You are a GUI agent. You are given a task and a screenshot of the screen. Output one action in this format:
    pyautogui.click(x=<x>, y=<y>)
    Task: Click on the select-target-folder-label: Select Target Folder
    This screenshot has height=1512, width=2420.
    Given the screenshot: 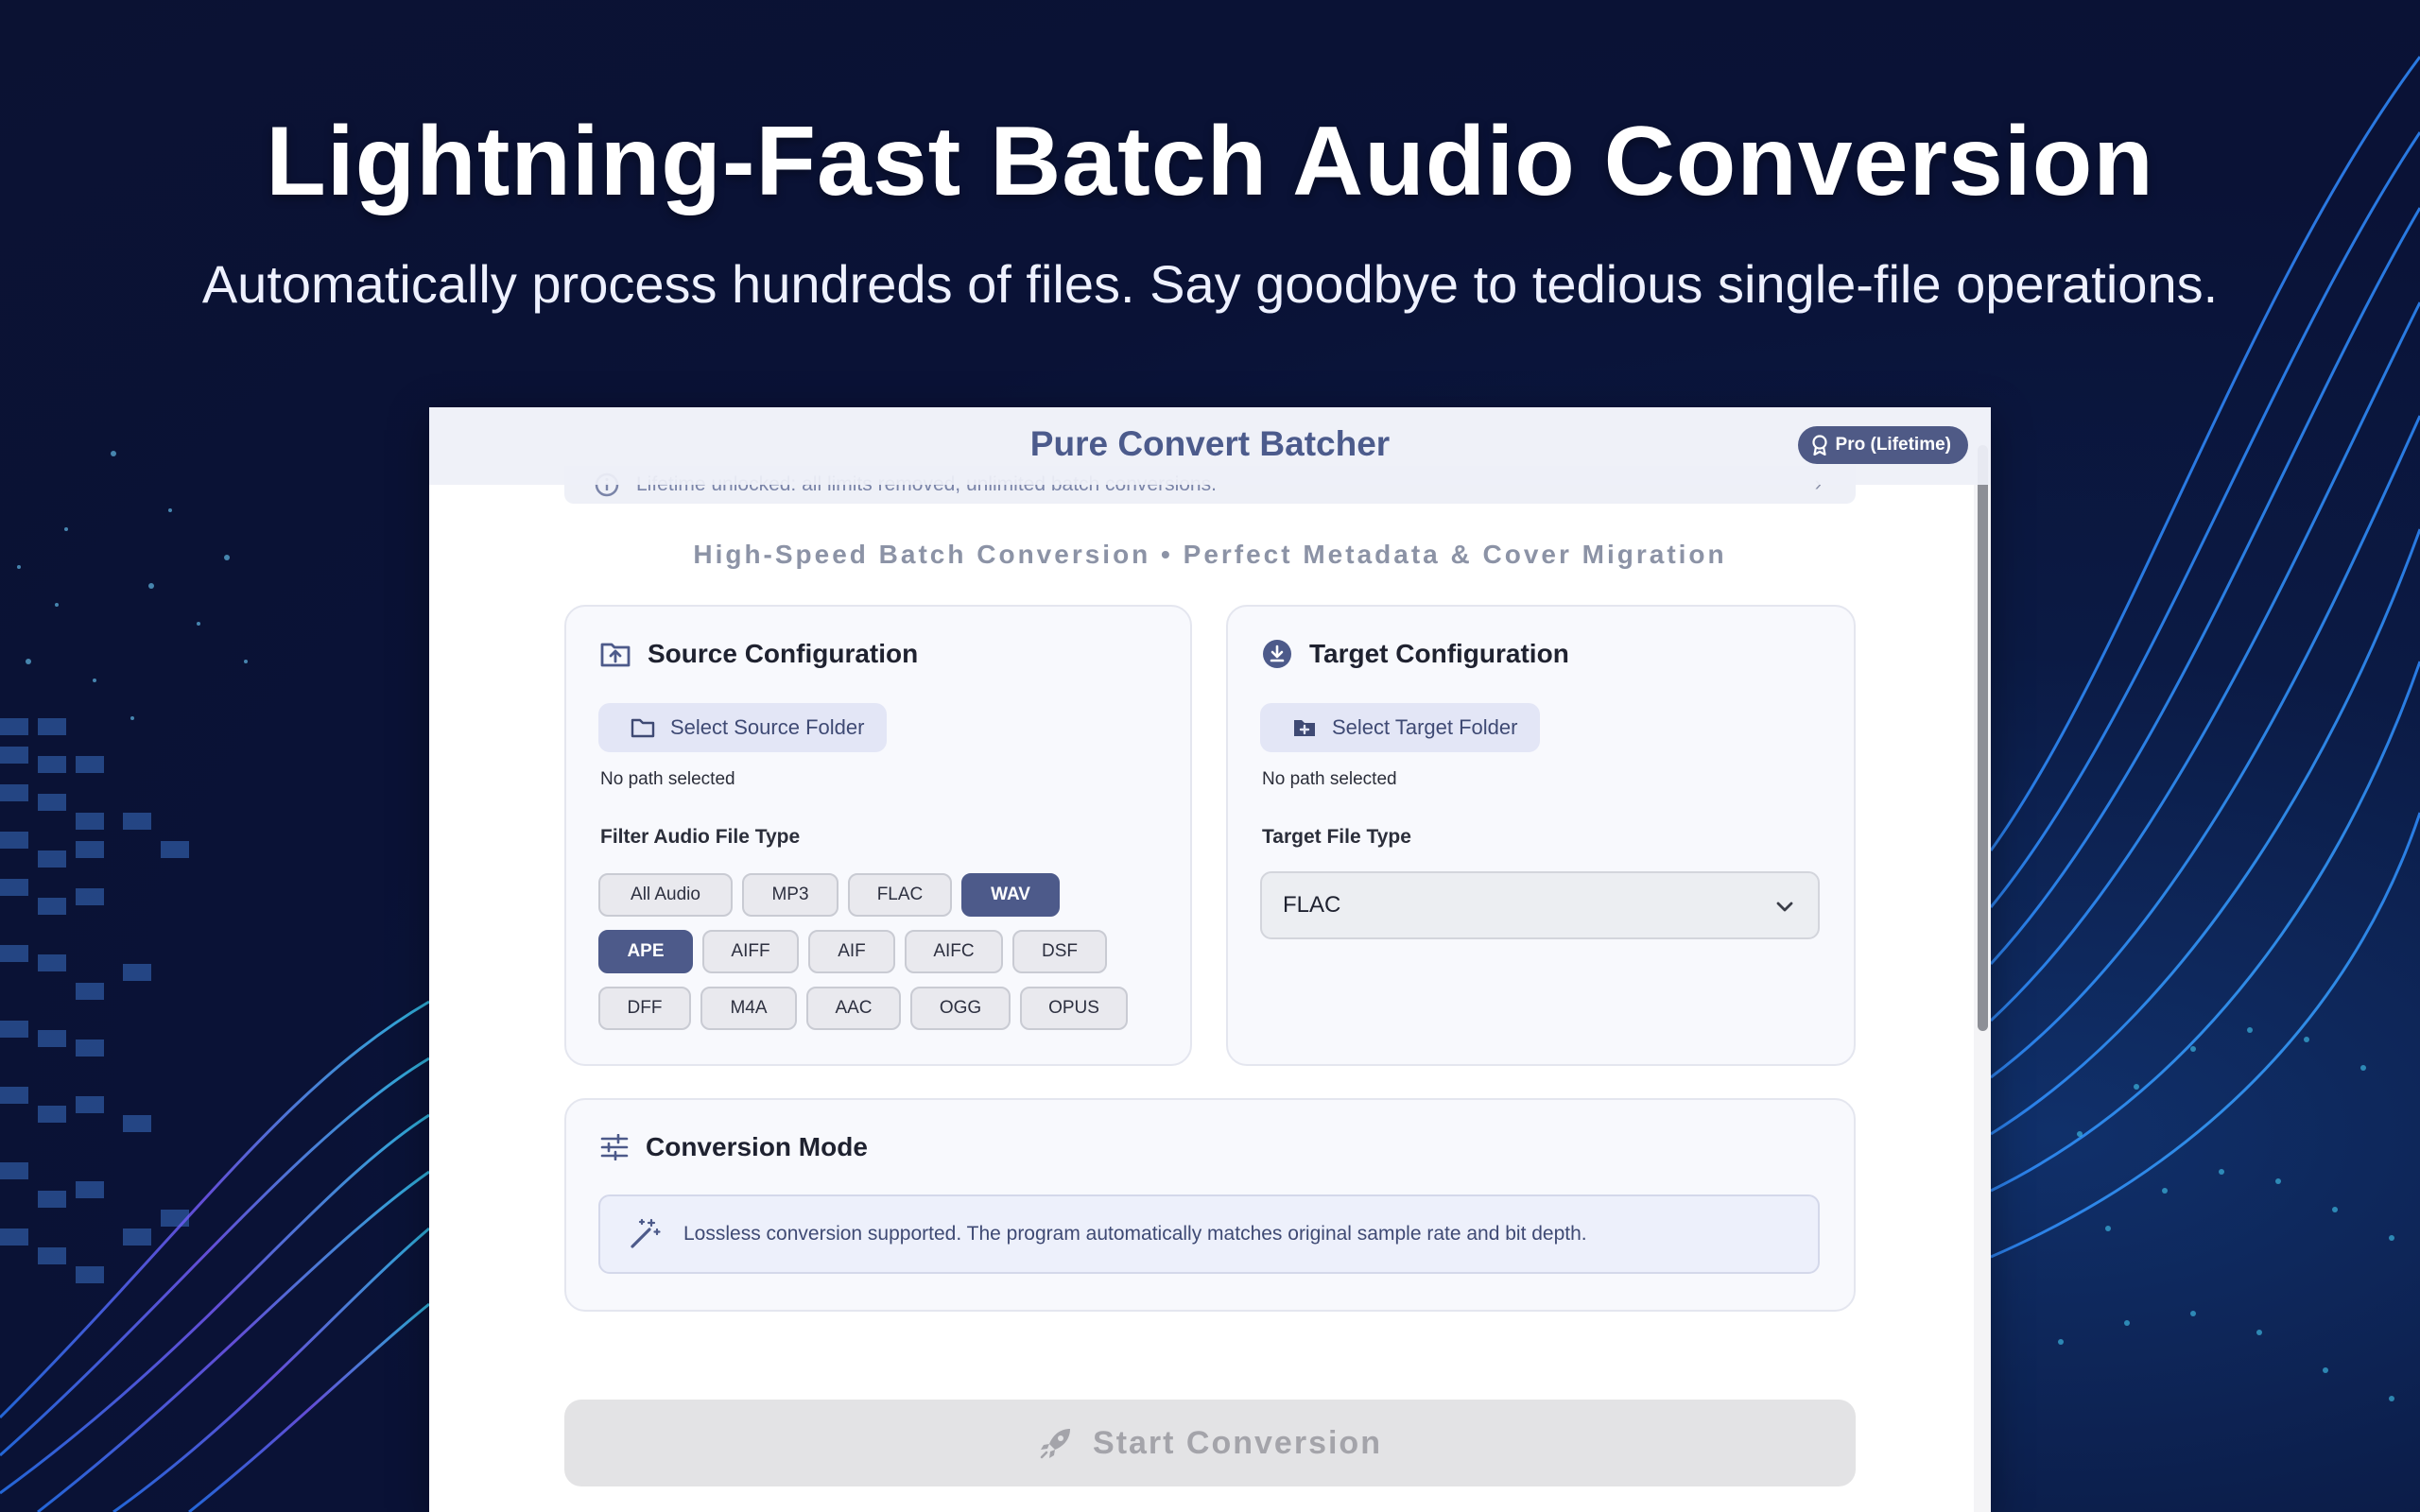 What is the action you would take?
    pyautogui.click(x=1425, y=727)
    